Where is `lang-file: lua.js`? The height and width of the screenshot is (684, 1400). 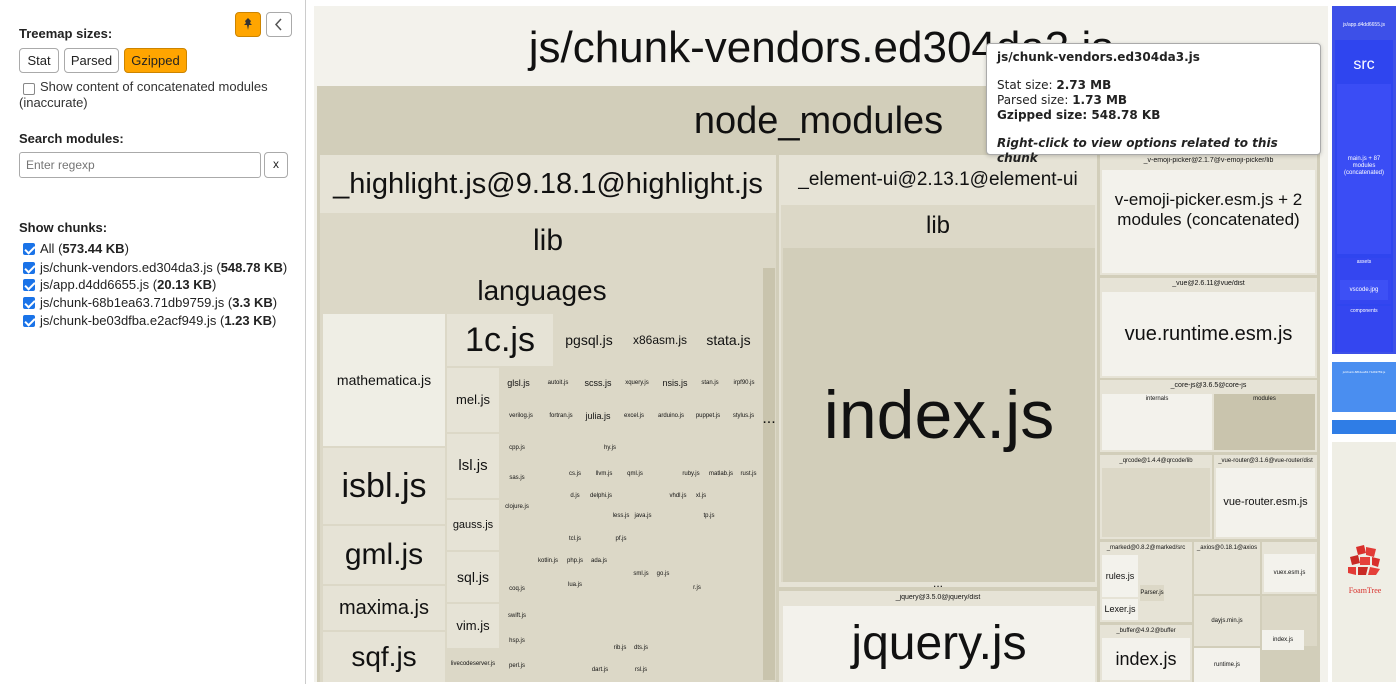
lang-file: lua.js is located at coordinates (575, 585).